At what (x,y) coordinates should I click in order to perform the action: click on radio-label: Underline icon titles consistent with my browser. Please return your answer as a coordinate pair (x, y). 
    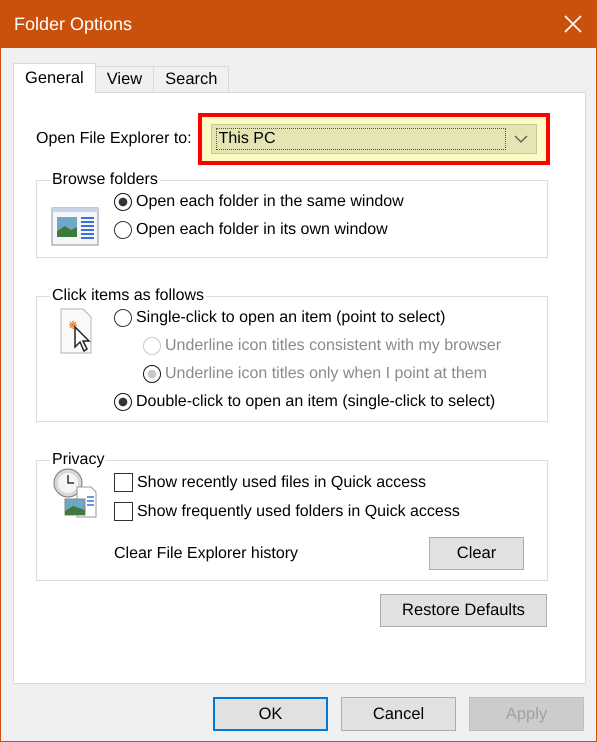
    Looking at the image, I should click on (333, 346).